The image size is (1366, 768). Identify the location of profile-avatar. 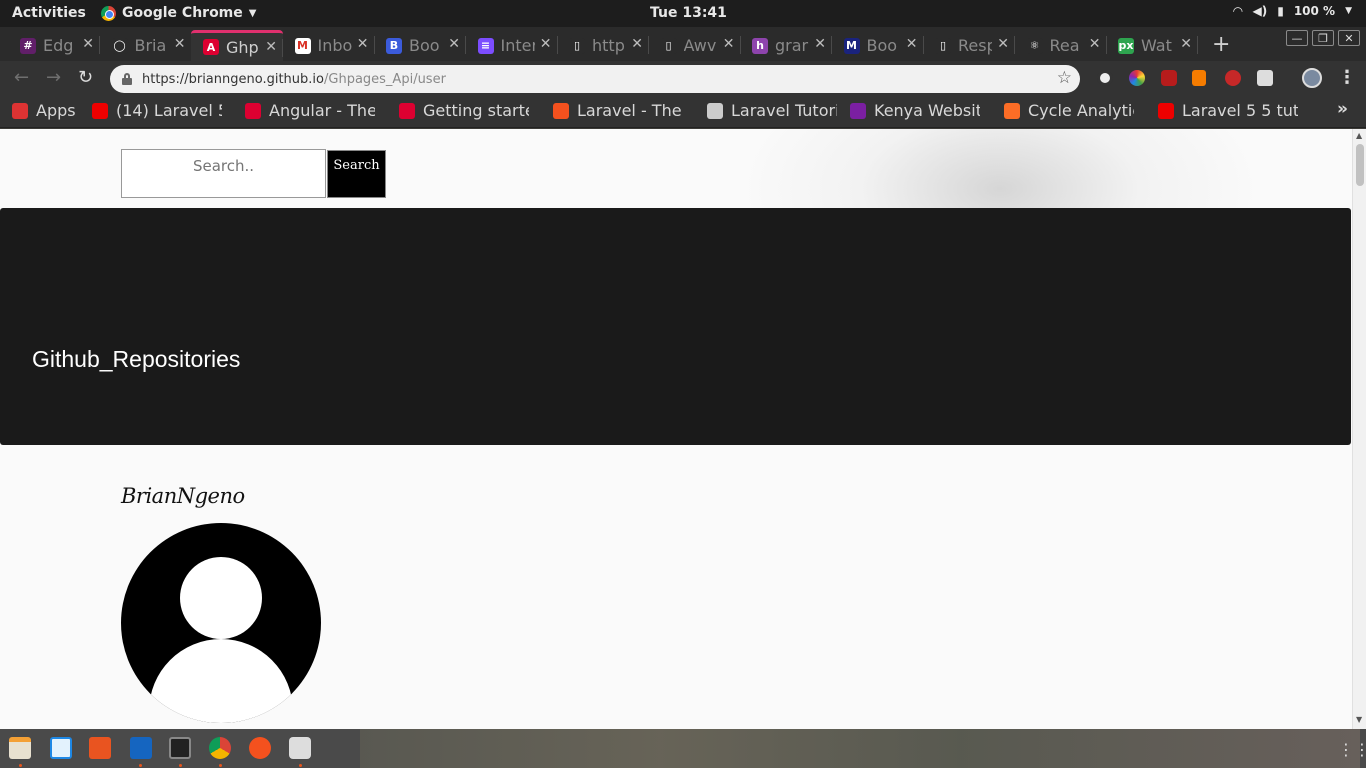
(1312, 78).